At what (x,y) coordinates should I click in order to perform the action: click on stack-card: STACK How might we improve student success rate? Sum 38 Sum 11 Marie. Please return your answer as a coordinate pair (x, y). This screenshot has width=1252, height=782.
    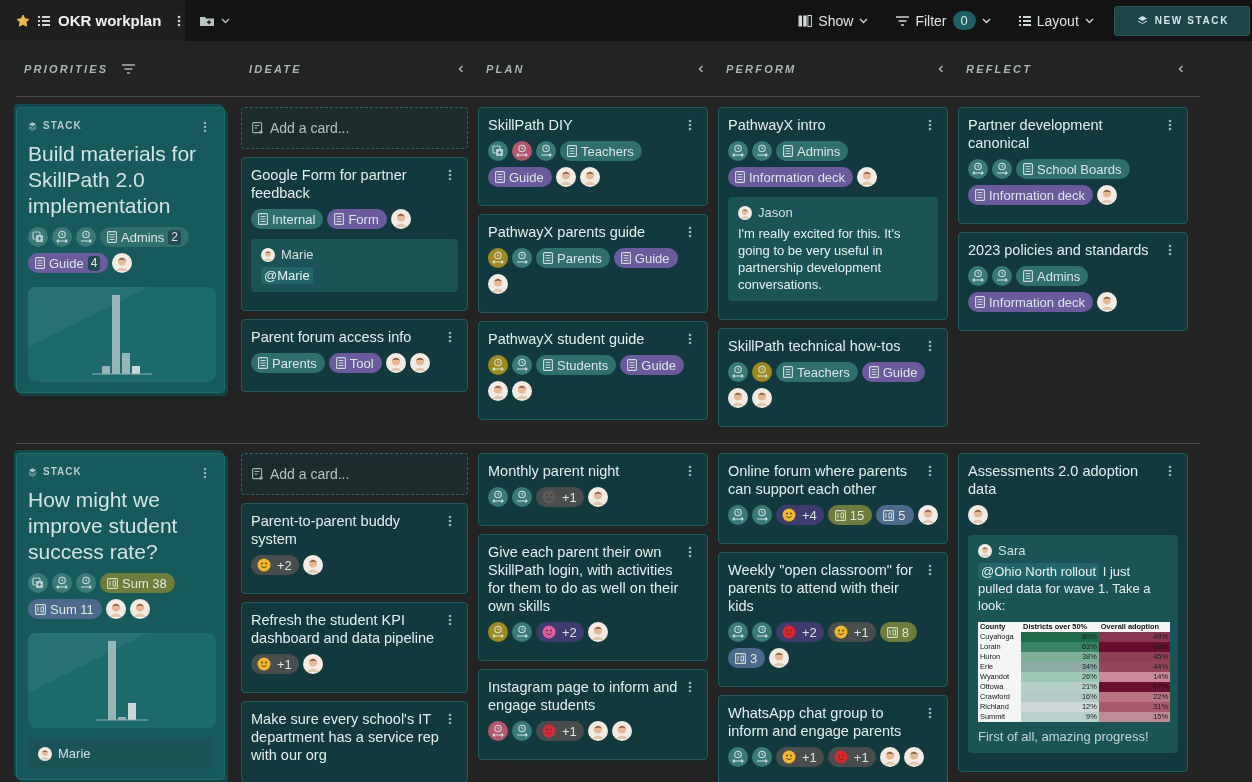
    Looking at the image, I should click on (120, 616).